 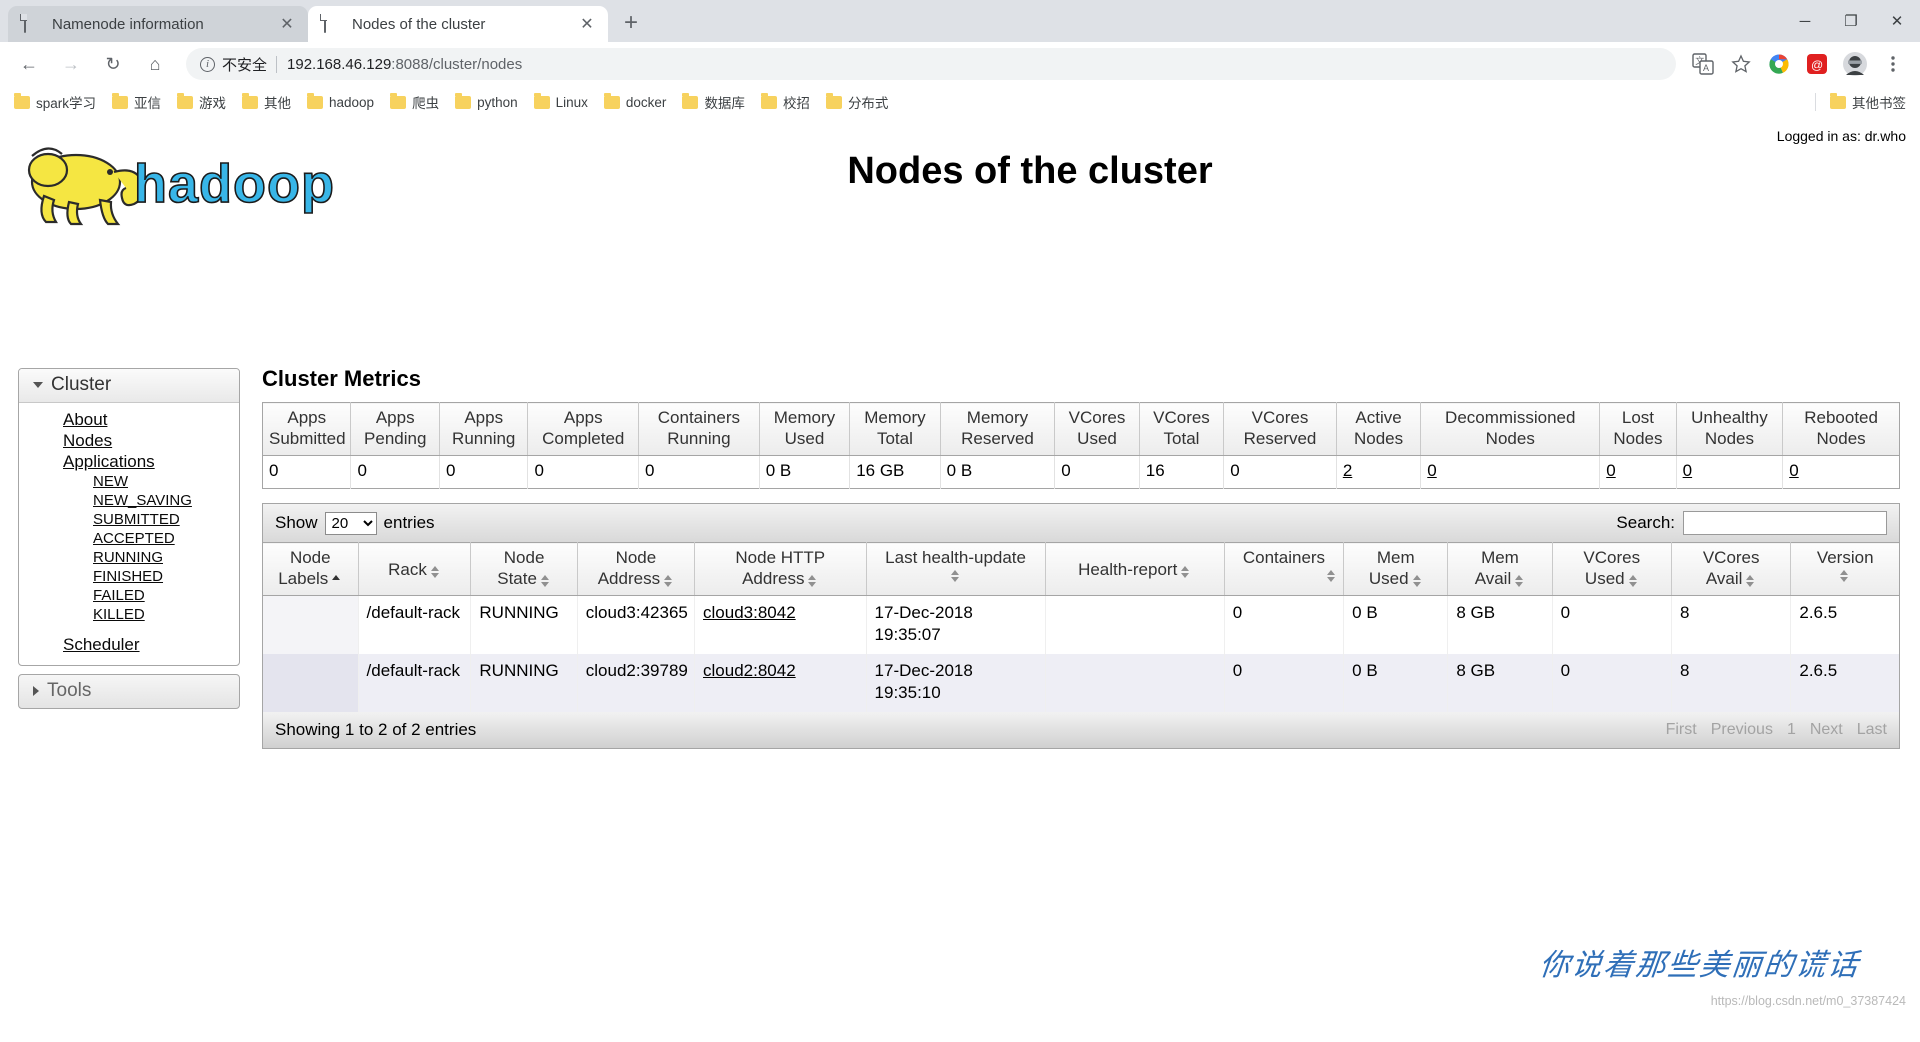 I want to click on metrics-col-lost-nodes: Lost Nodes, so click(x=1638, y=429).